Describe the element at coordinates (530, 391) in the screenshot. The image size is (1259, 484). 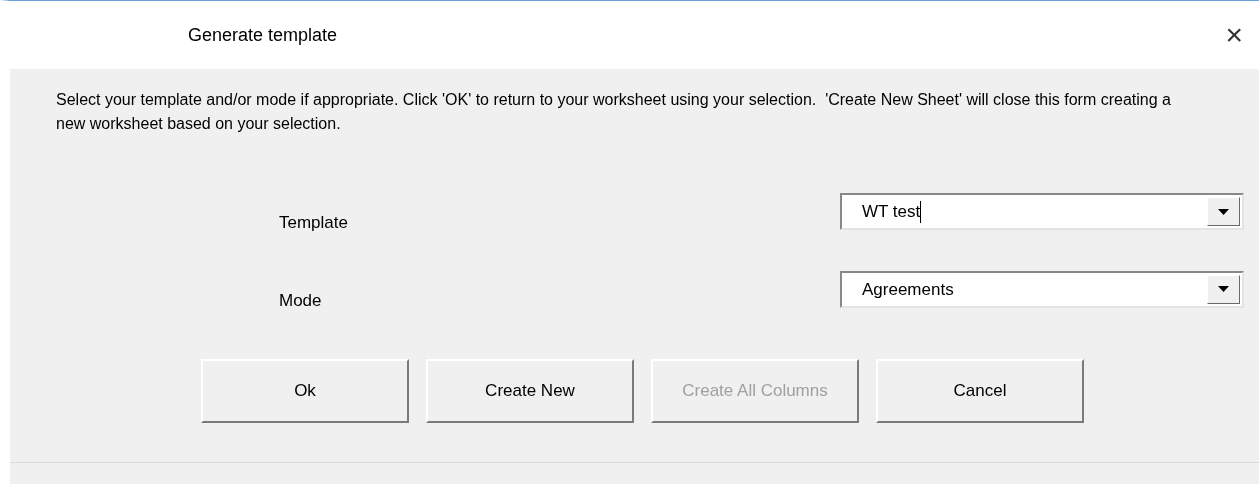
I see `dialog-button: Create New` at that location.